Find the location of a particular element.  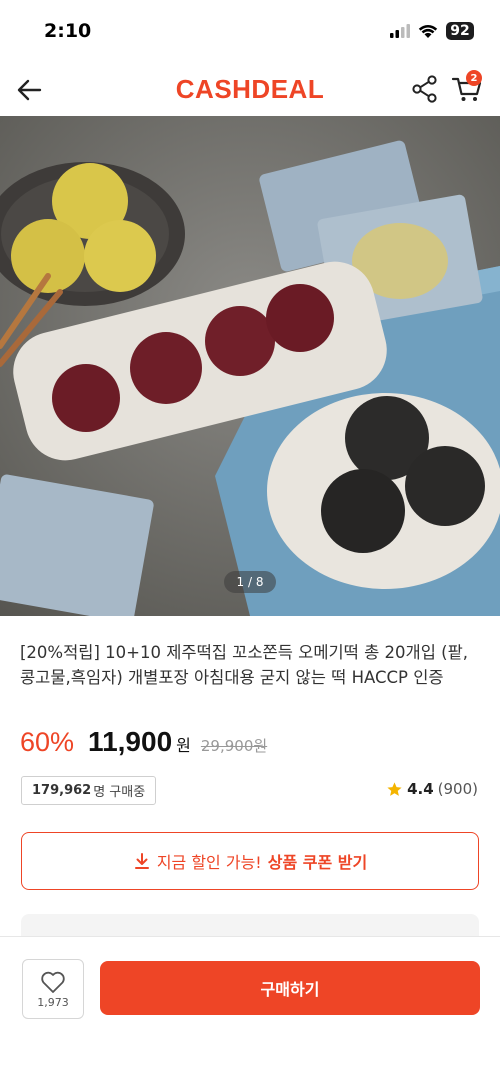

original-price: 29,900원 is located at coordinates (234, 746).